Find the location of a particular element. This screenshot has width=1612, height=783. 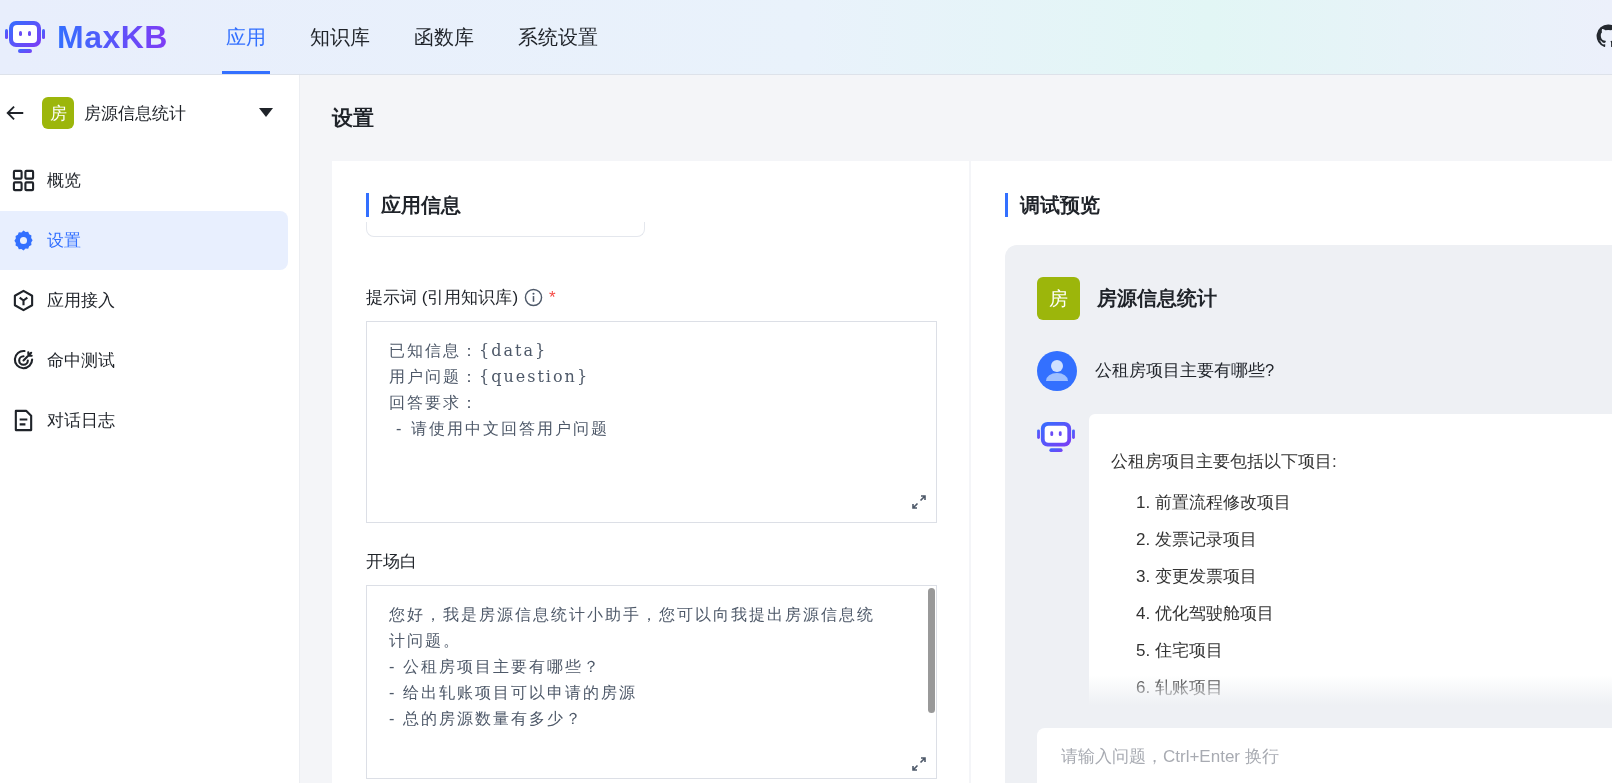

list-item: 5. 住宅项目 is located at coordinates (1179, 651).